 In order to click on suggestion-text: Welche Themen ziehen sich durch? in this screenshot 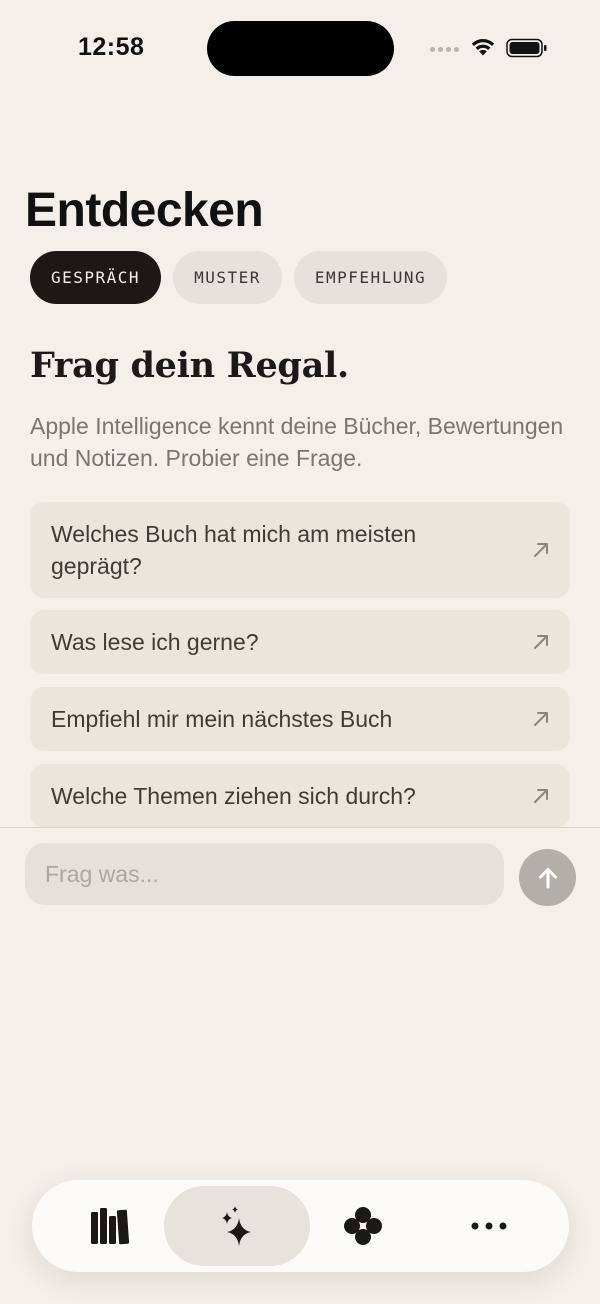, I will do `click(233, 796)`.